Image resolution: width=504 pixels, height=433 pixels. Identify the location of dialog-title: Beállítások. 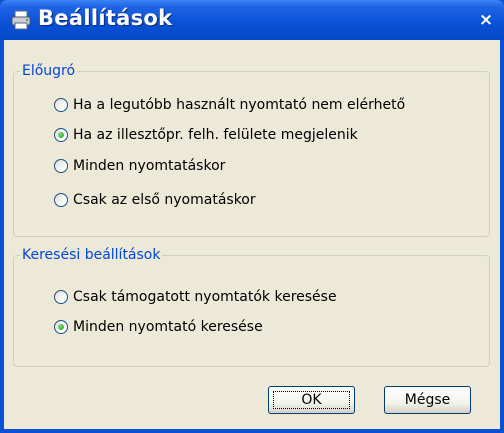
(105, 18).